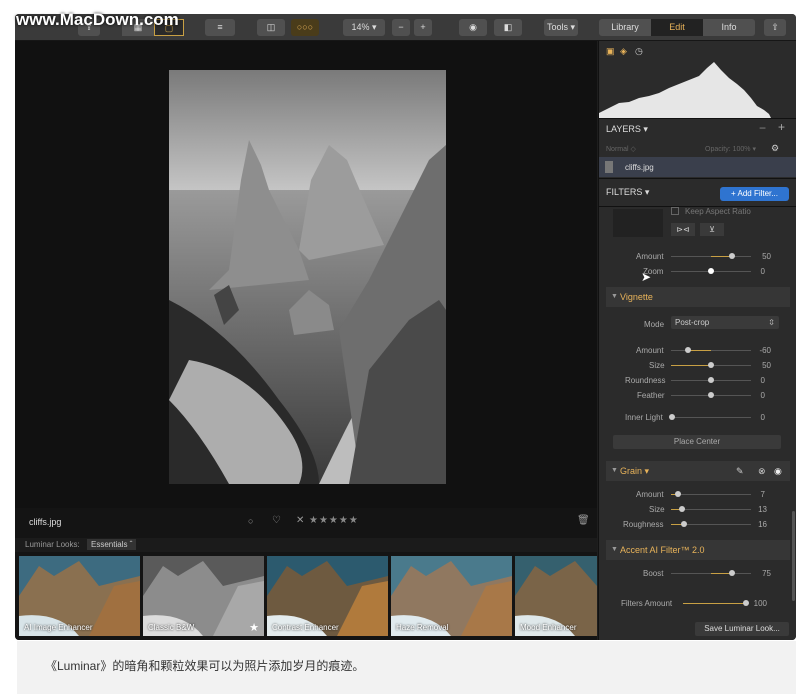 This screenshot has height=694, width=806. Describe the element at coordinates (675, 211) in the screenshot. I see `keep-aspect-checkbox` at that location.